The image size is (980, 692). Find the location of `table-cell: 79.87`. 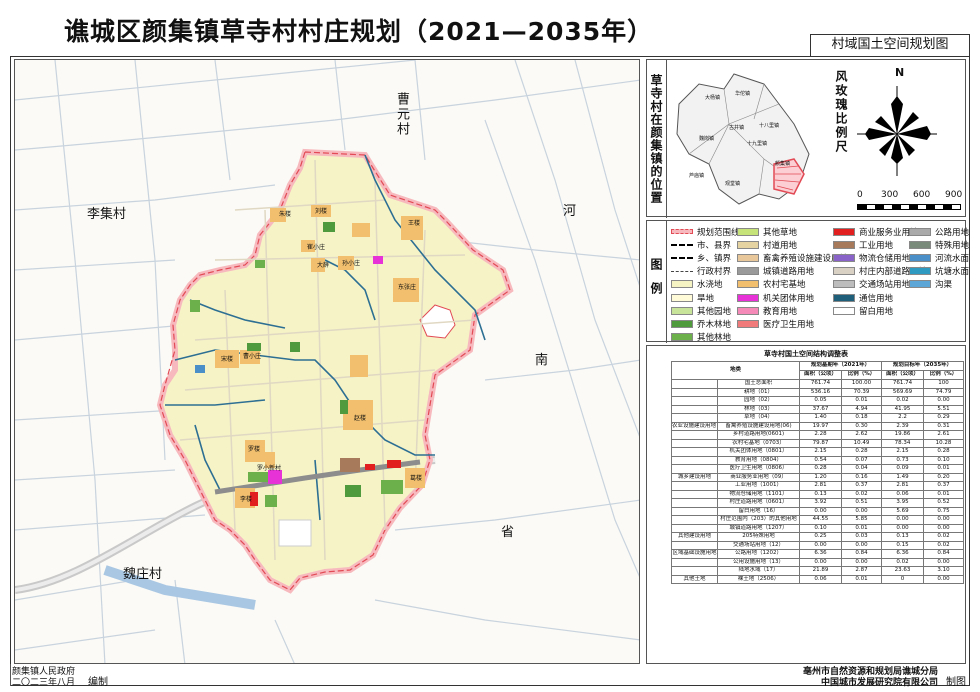

table-cell: 79.87 is located at coordinates (821, 443).